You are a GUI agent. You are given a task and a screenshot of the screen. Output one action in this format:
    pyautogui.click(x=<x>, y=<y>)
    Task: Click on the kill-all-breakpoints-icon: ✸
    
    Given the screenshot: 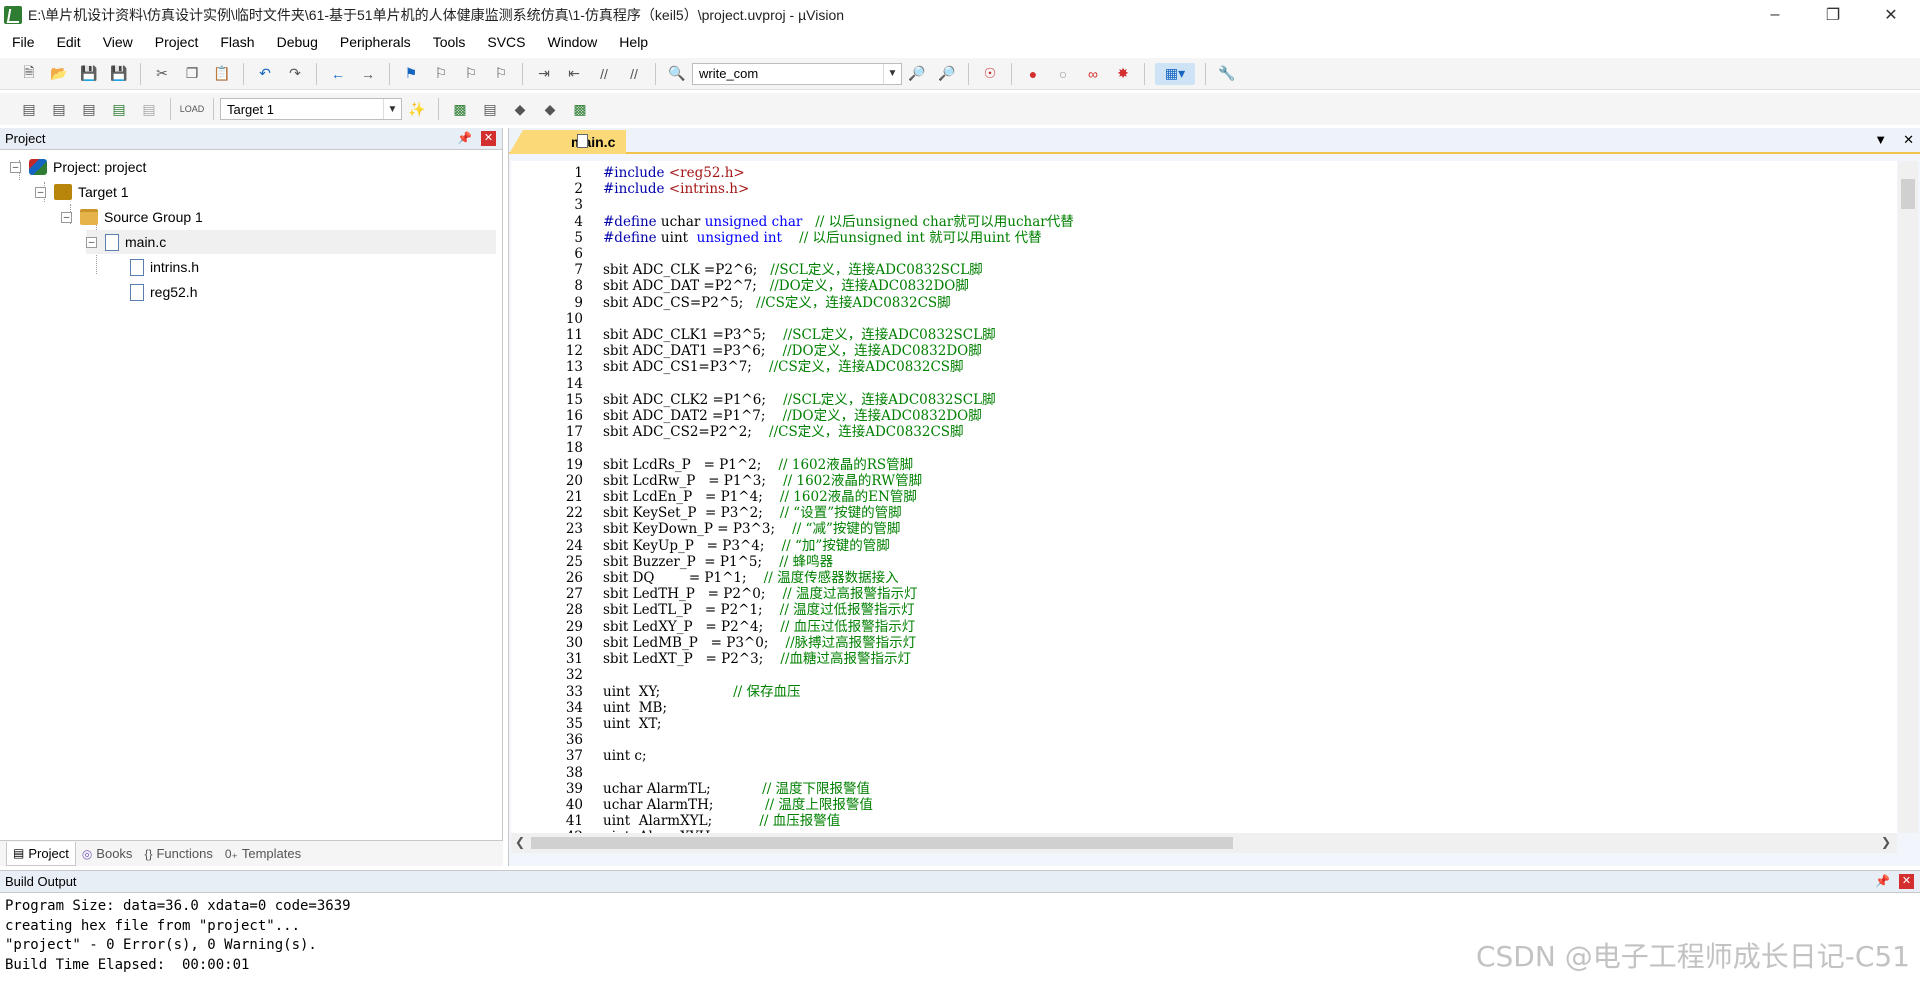 What is the action you would take?
    pyautogui.click(x=1123, y=74)
    